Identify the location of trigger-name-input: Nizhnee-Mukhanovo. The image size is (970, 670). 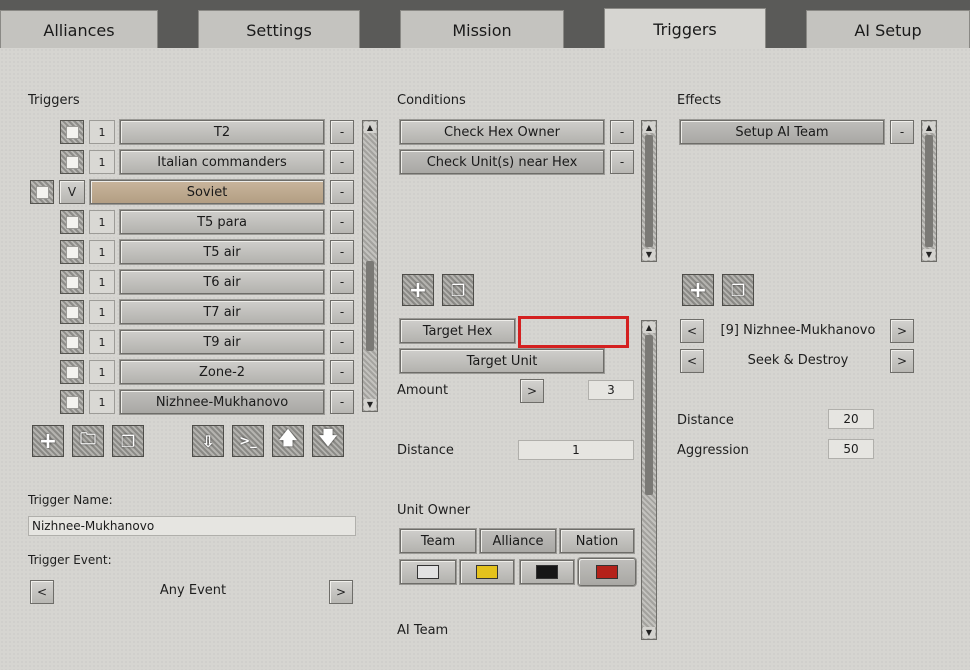
(192, 526).